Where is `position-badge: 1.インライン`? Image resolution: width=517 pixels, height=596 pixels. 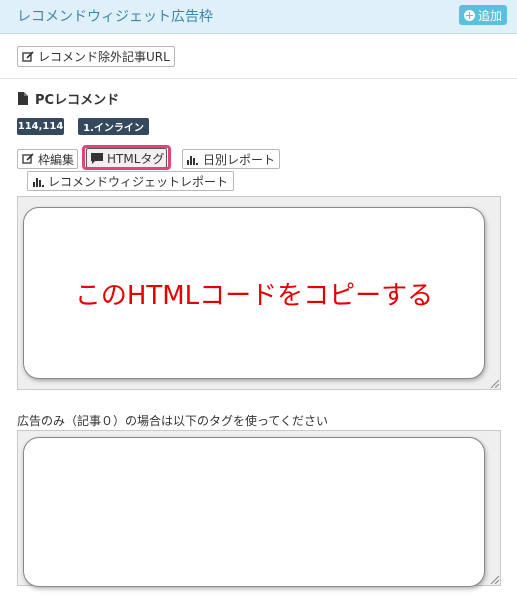
position-badge: 1.インライン is located at coordinates (113, 126).